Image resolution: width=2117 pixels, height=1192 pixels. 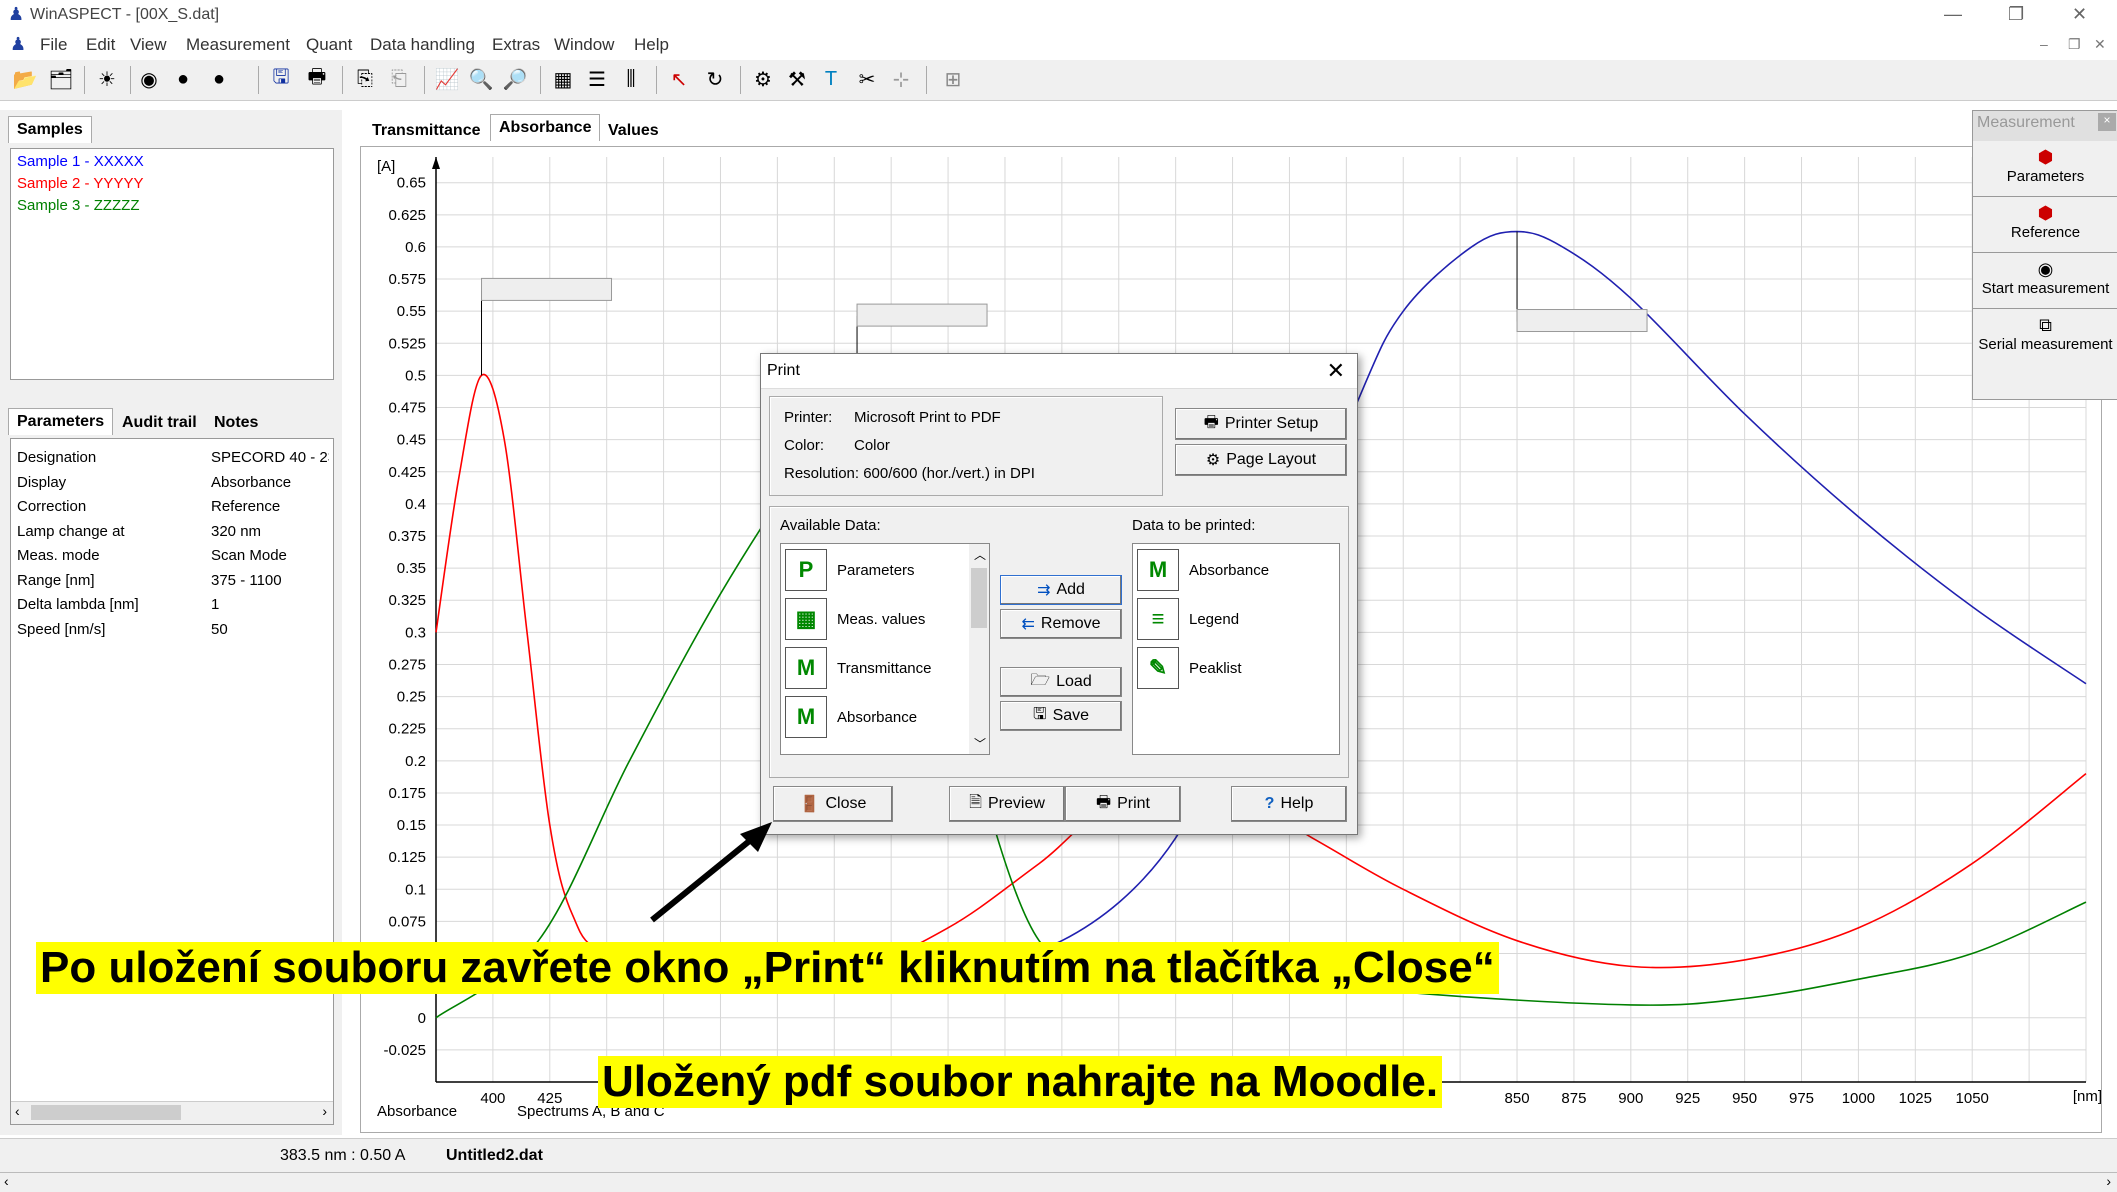 What do you see at coordinates (236, 423) in the screenshot?
I see `tab-notes: Notes` at bounding box center [236, 423].